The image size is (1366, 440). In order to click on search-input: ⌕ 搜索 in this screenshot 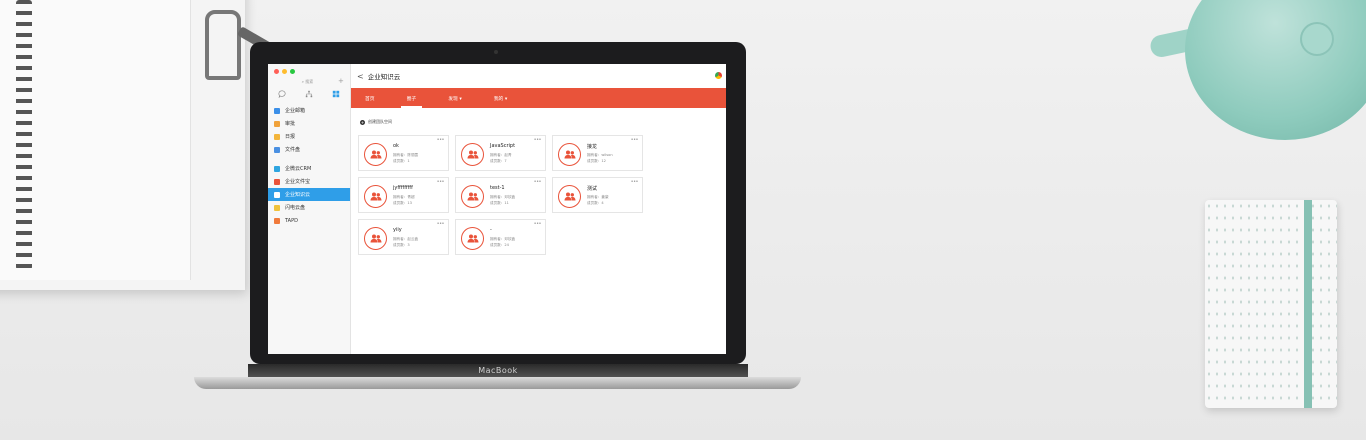, I will do `click(307, 82)`.